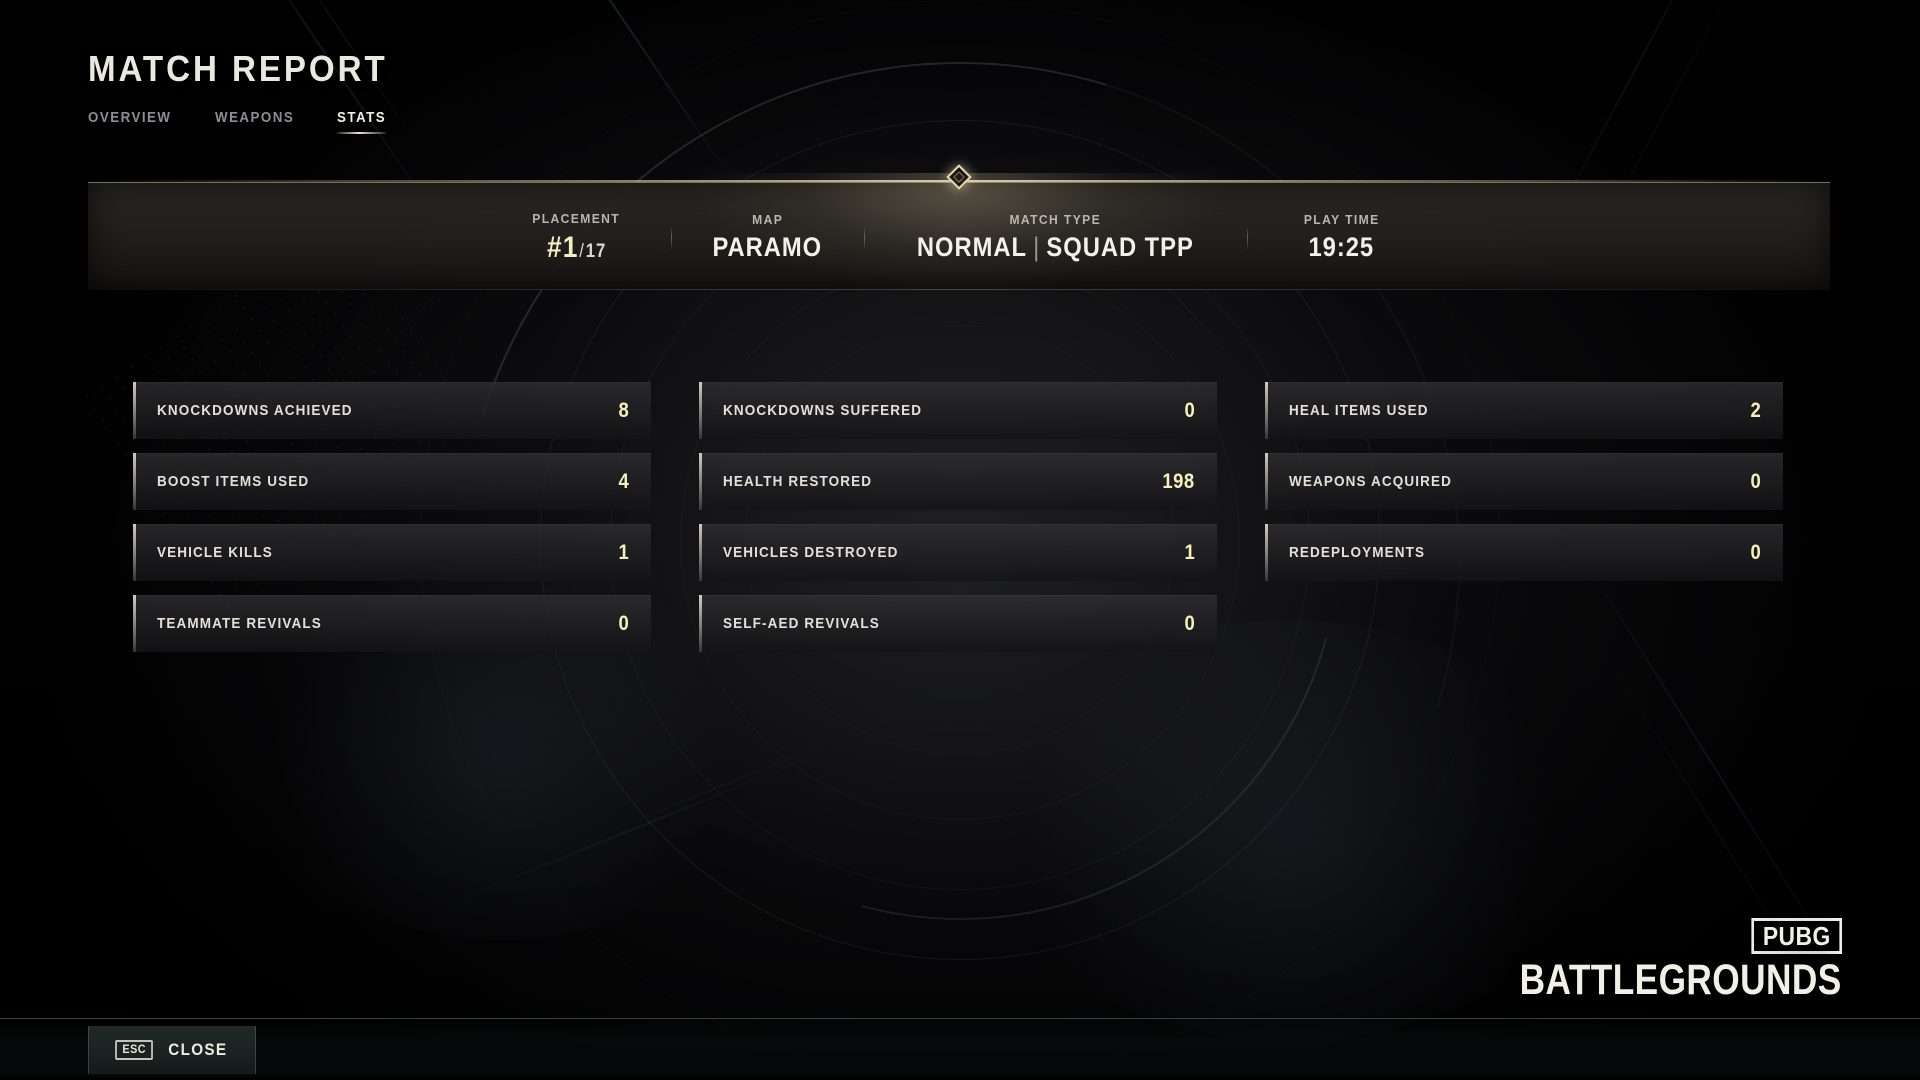 This screenshot has height=1080, width=1920. Describe the element at coordinates (1796, 935) in the screenshot. I see `logo-mark: PUBG` at that location.